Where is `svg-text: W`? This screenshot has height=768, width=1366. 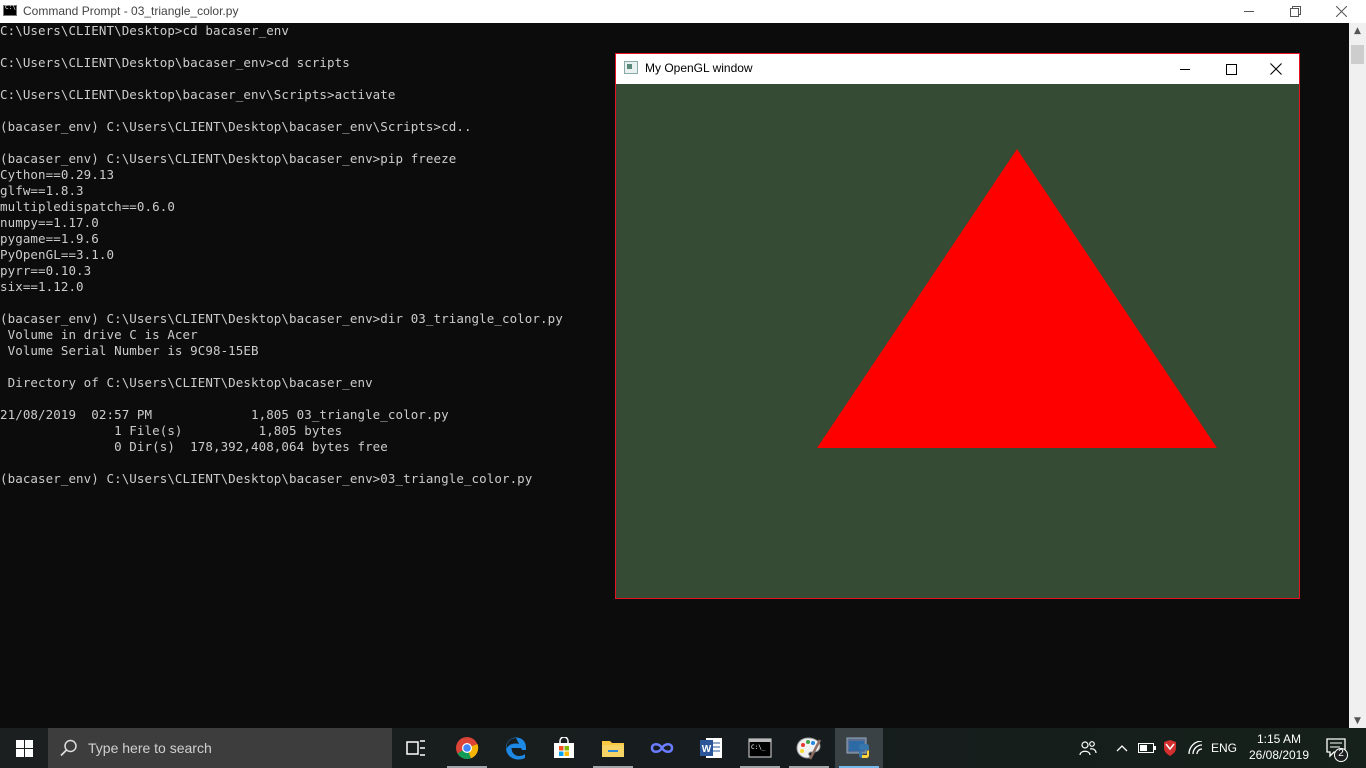 svg-text: W is located at coordinates (707, 749).